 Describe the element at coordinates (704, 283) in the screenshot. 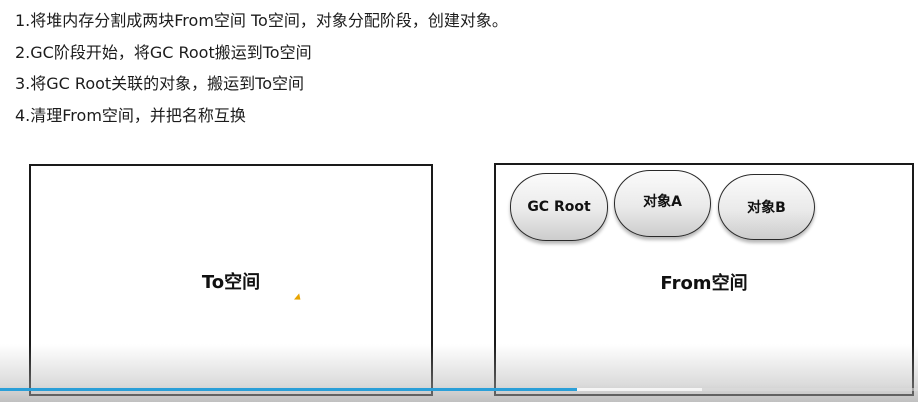

I see `from-space-label: From空间` at that location.